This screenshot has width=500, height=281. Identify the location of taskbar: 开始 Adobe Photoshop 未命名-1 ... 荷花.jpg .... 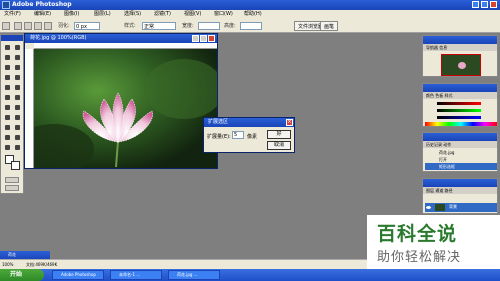
(250, 275).